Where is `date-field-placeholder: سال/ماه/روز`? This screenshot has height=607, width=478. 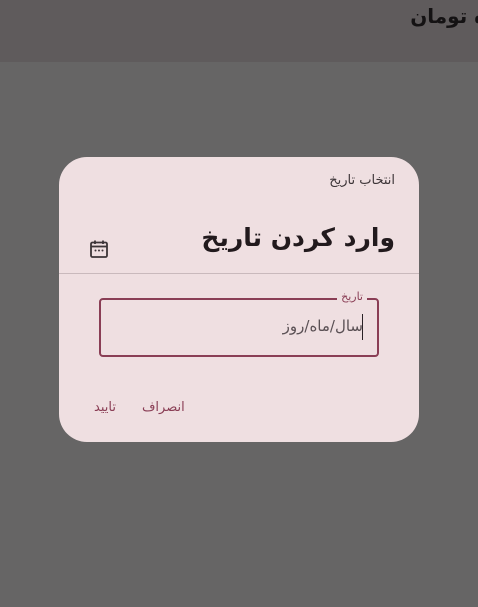 date-field-placeholder: سال/ماه/روز is located at coordinates (323, 326).